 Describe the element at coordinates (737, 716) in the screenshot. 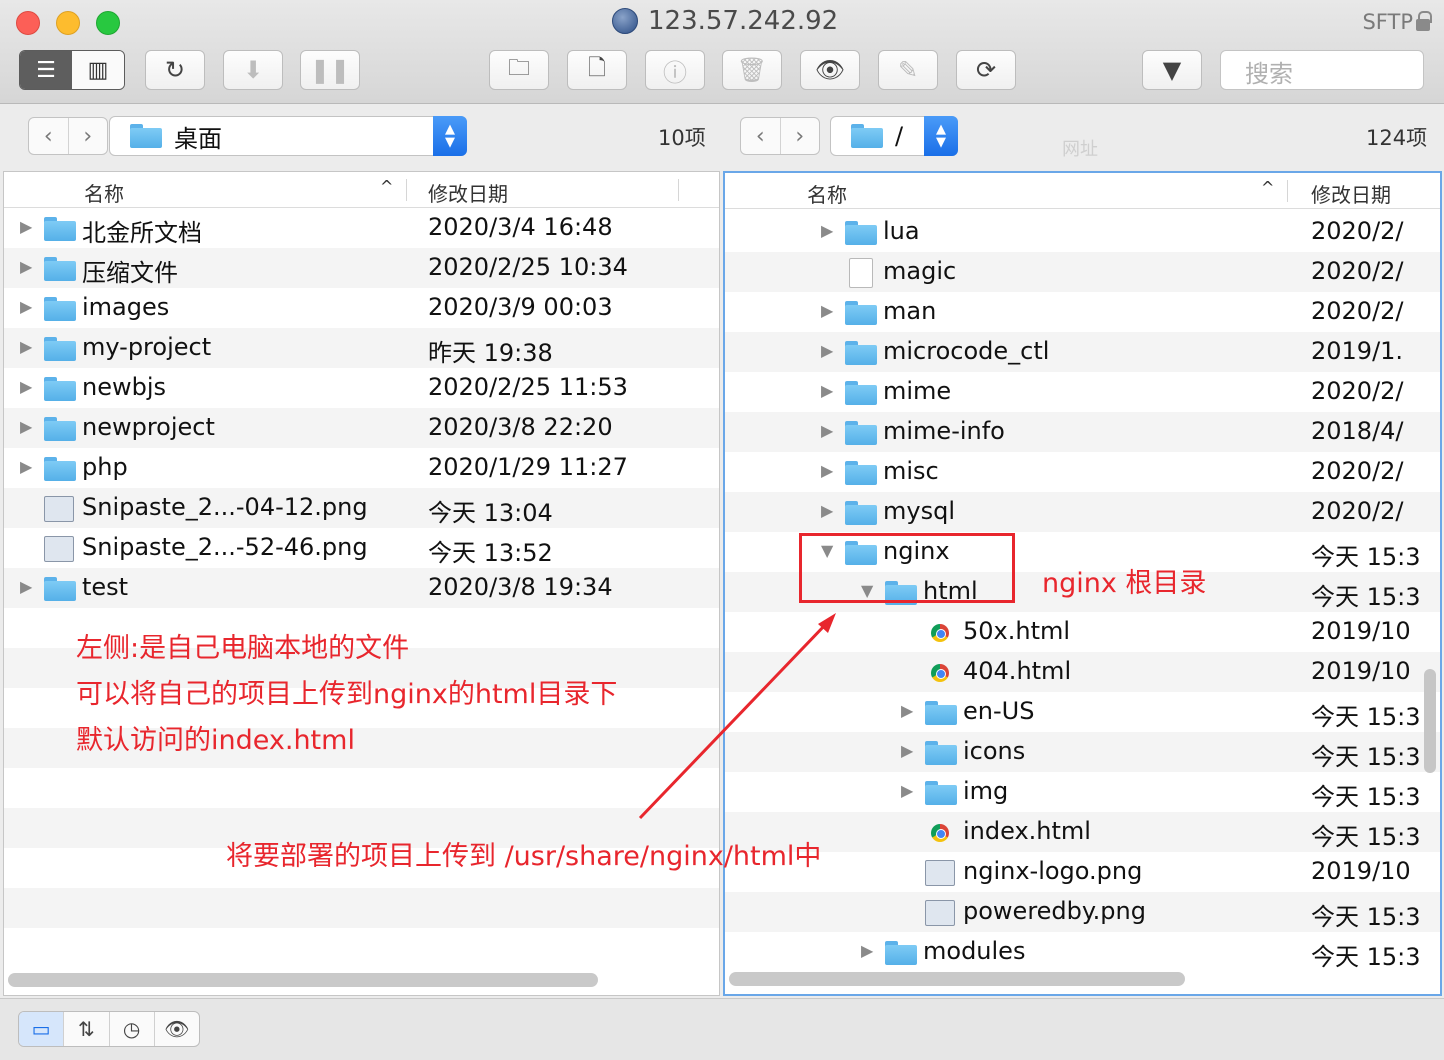

I see `annotation-arrow` at that location.